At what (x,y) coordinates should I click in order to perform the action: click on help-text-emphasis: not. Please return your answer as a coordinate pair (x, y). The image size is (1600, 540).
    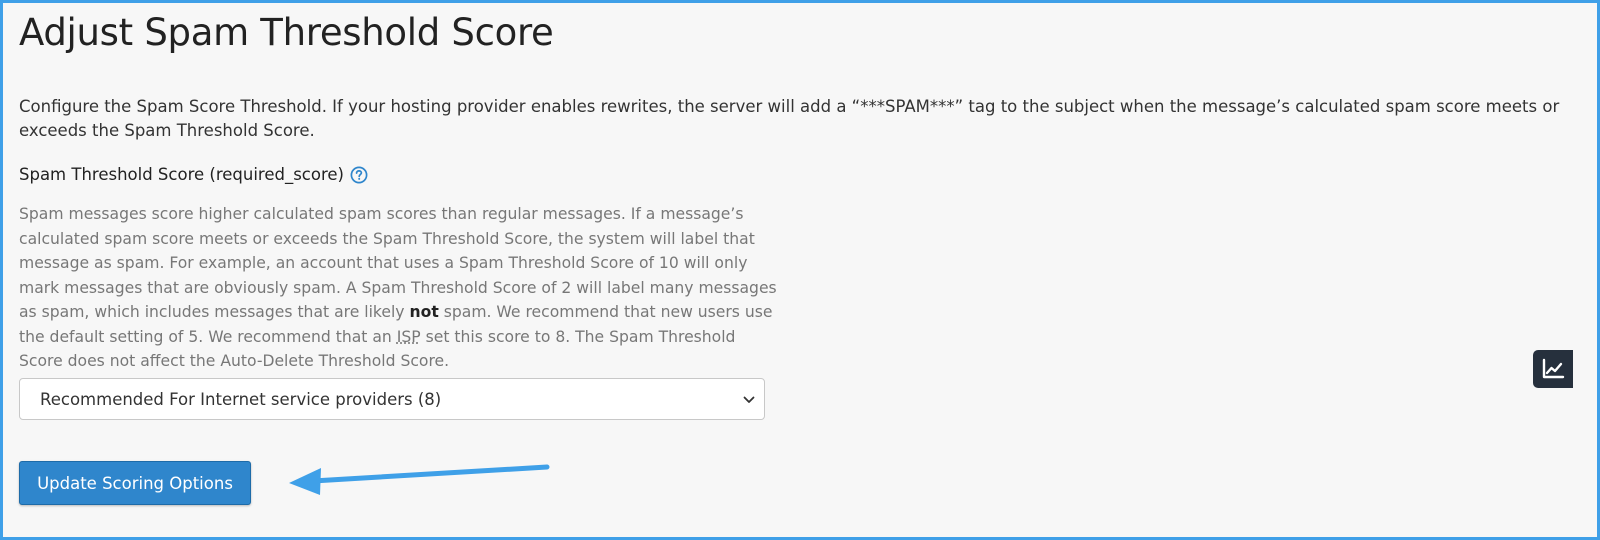
    Looking at the image, I should click on (424, 312).